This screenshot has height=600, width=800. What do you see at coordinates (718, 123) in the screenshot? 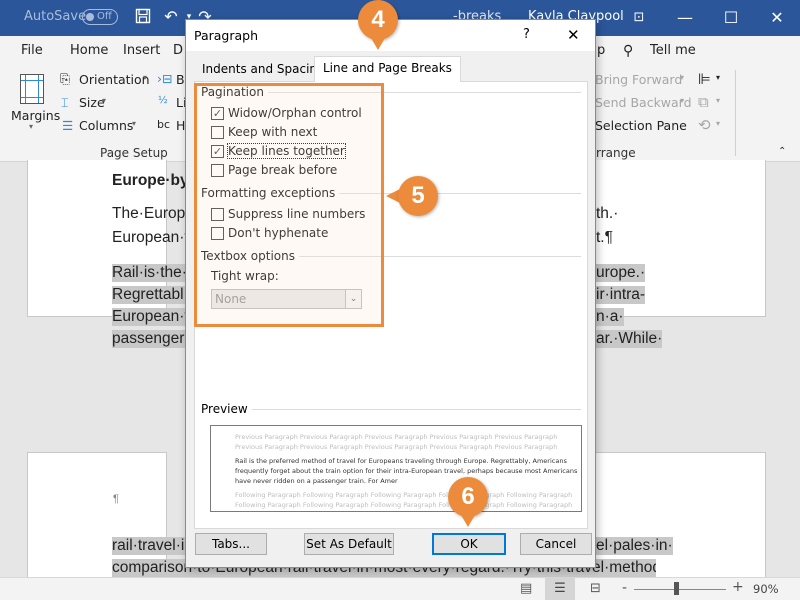
I see `rotate-dropdown-icon: ▾` at bounding box center [718, 123].